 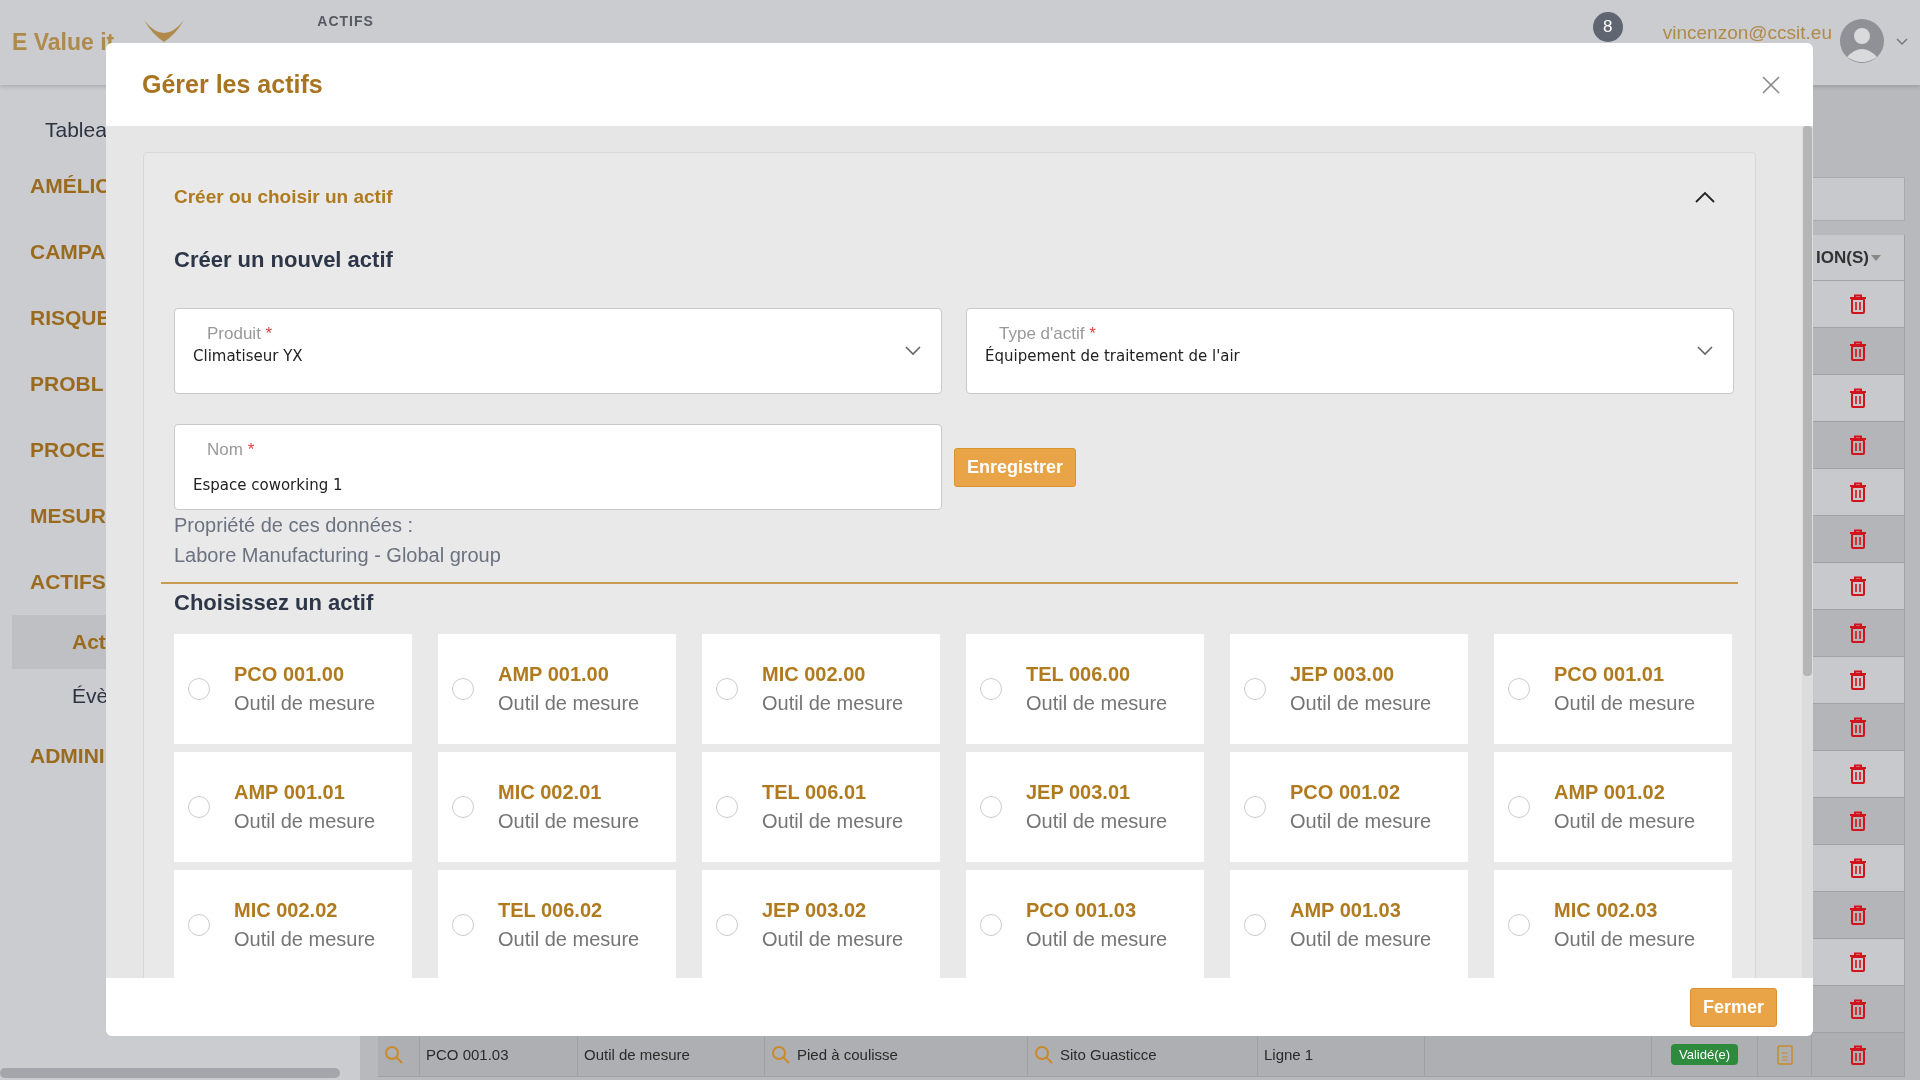 What do you see at coordinates (557, 689) in the screenshot?
I see `asset-card: AMP 001.00 Outil de mesure` at bounding box center [557, 689].